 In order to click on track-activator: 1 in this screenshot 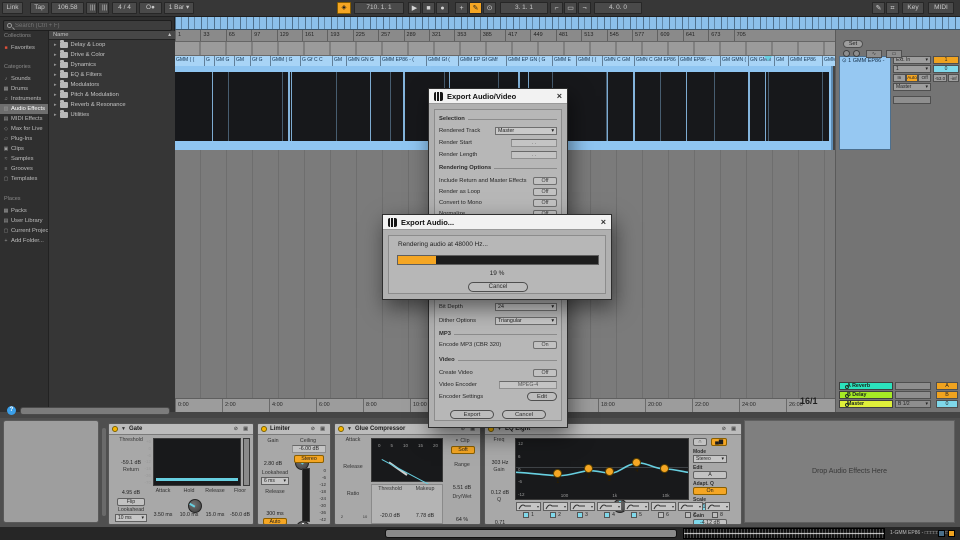, I will do `click(946, 60)`.